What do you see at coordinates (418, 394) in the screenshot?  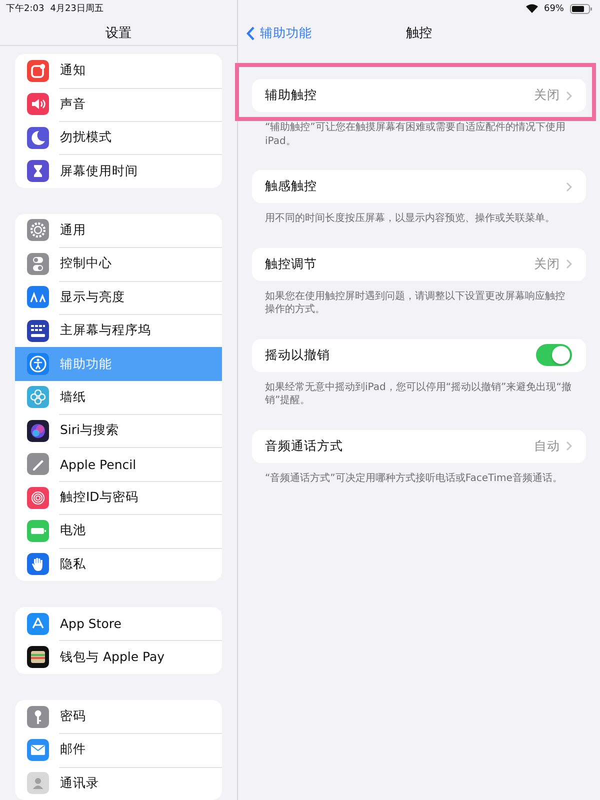 I see `setting-description: 如果经常无意中摇动到iPad，您可以停用“摇动以撤销”来避免出现“撤销”提醒。` at bounding box center [418, 394].